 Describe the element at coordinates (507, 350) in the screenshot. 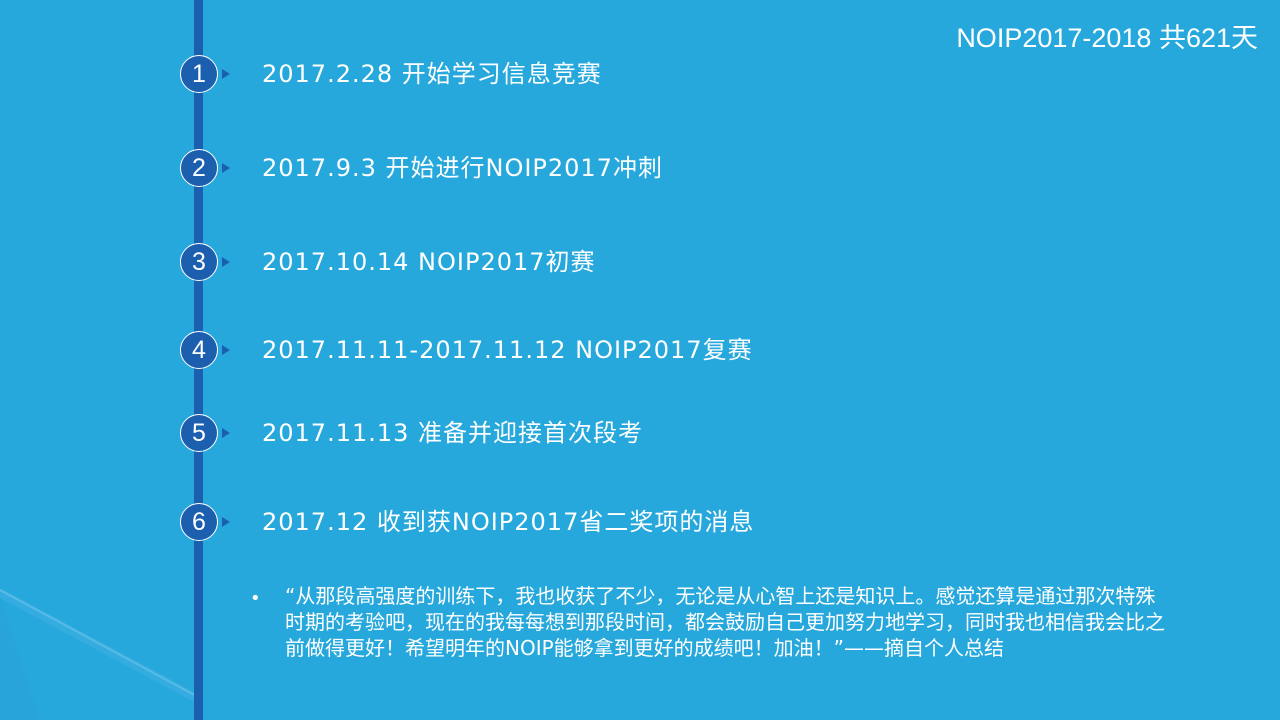

I see `milestone-text: 2017.11.11-2017.11.12 NOIP2017复赛` at that location.